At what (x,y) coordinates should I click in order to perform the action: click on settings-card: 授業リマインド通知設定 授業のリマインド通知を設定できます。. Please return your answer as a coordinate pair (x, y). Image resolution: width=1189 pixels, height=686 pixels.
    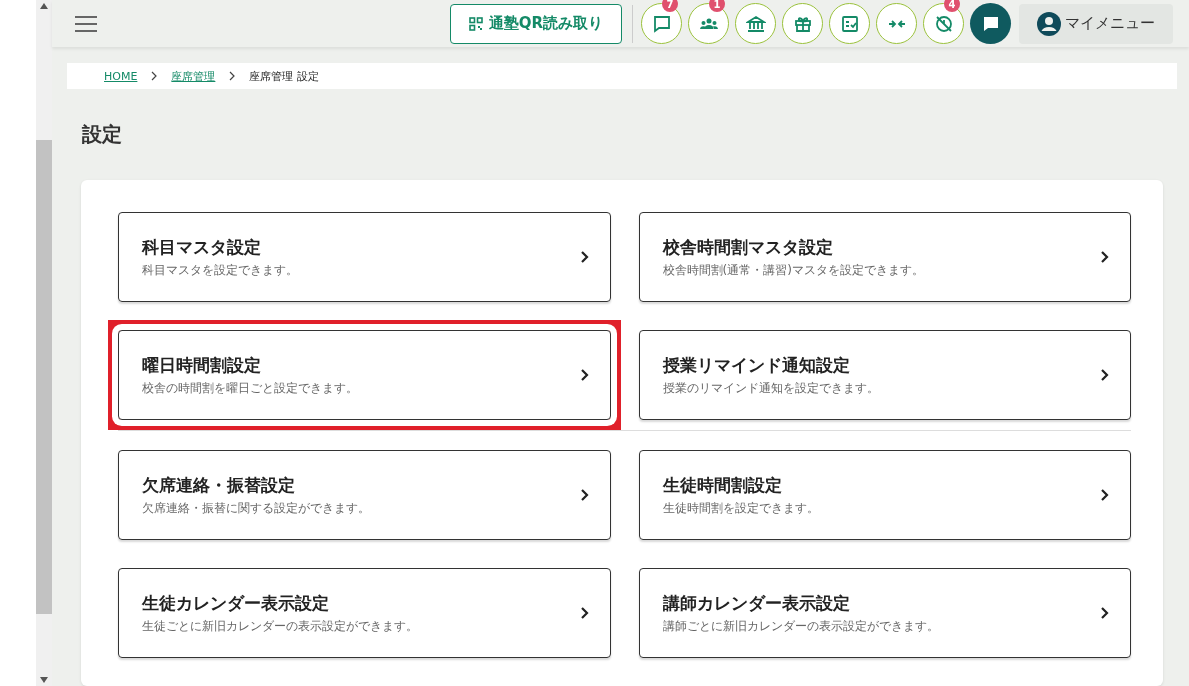
    Looking at the image, I should click on (884, 375).